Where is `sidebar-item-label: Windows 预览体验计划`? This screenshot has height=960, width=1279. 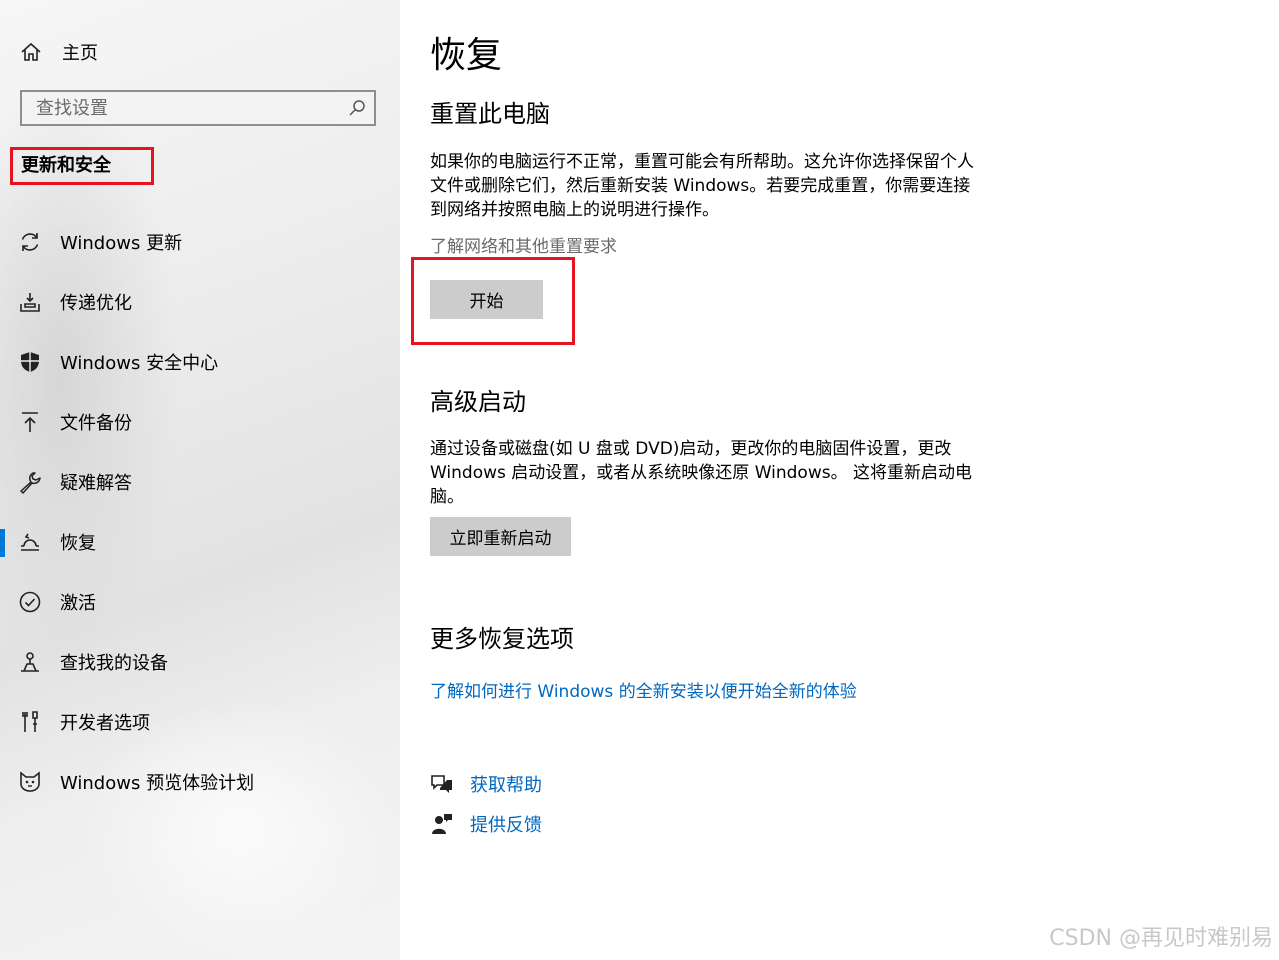 sidebar-item-label: Windows 预览体验计划 is located at coordinates (157, 783).